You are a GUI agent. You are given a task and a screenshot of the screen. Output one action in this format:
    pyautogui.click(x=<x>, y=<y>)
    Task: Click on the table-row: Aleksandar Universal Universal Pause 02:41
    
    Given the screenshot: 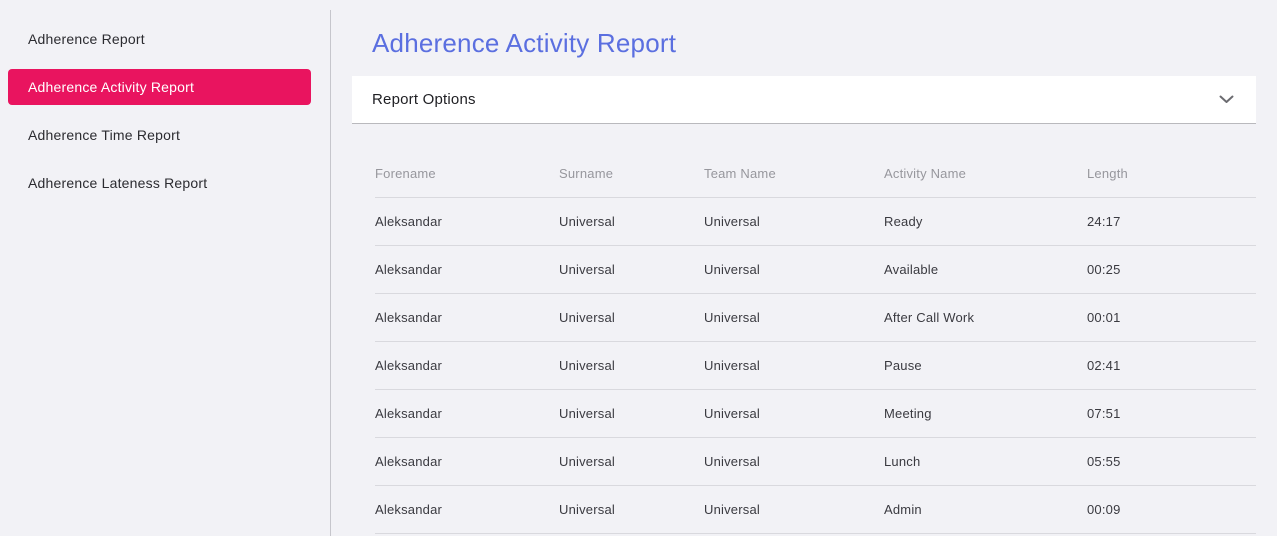 What is the action you would take?
    pyautogui.click(x=815, y=366)
    